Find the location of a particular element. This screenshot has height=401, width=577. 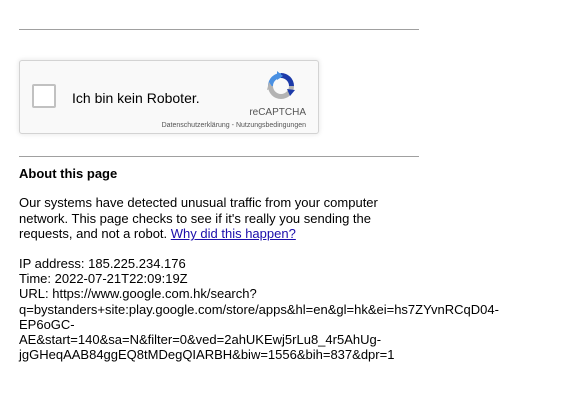

url-line: EP6oGC- is located at coordinates (47, 324).